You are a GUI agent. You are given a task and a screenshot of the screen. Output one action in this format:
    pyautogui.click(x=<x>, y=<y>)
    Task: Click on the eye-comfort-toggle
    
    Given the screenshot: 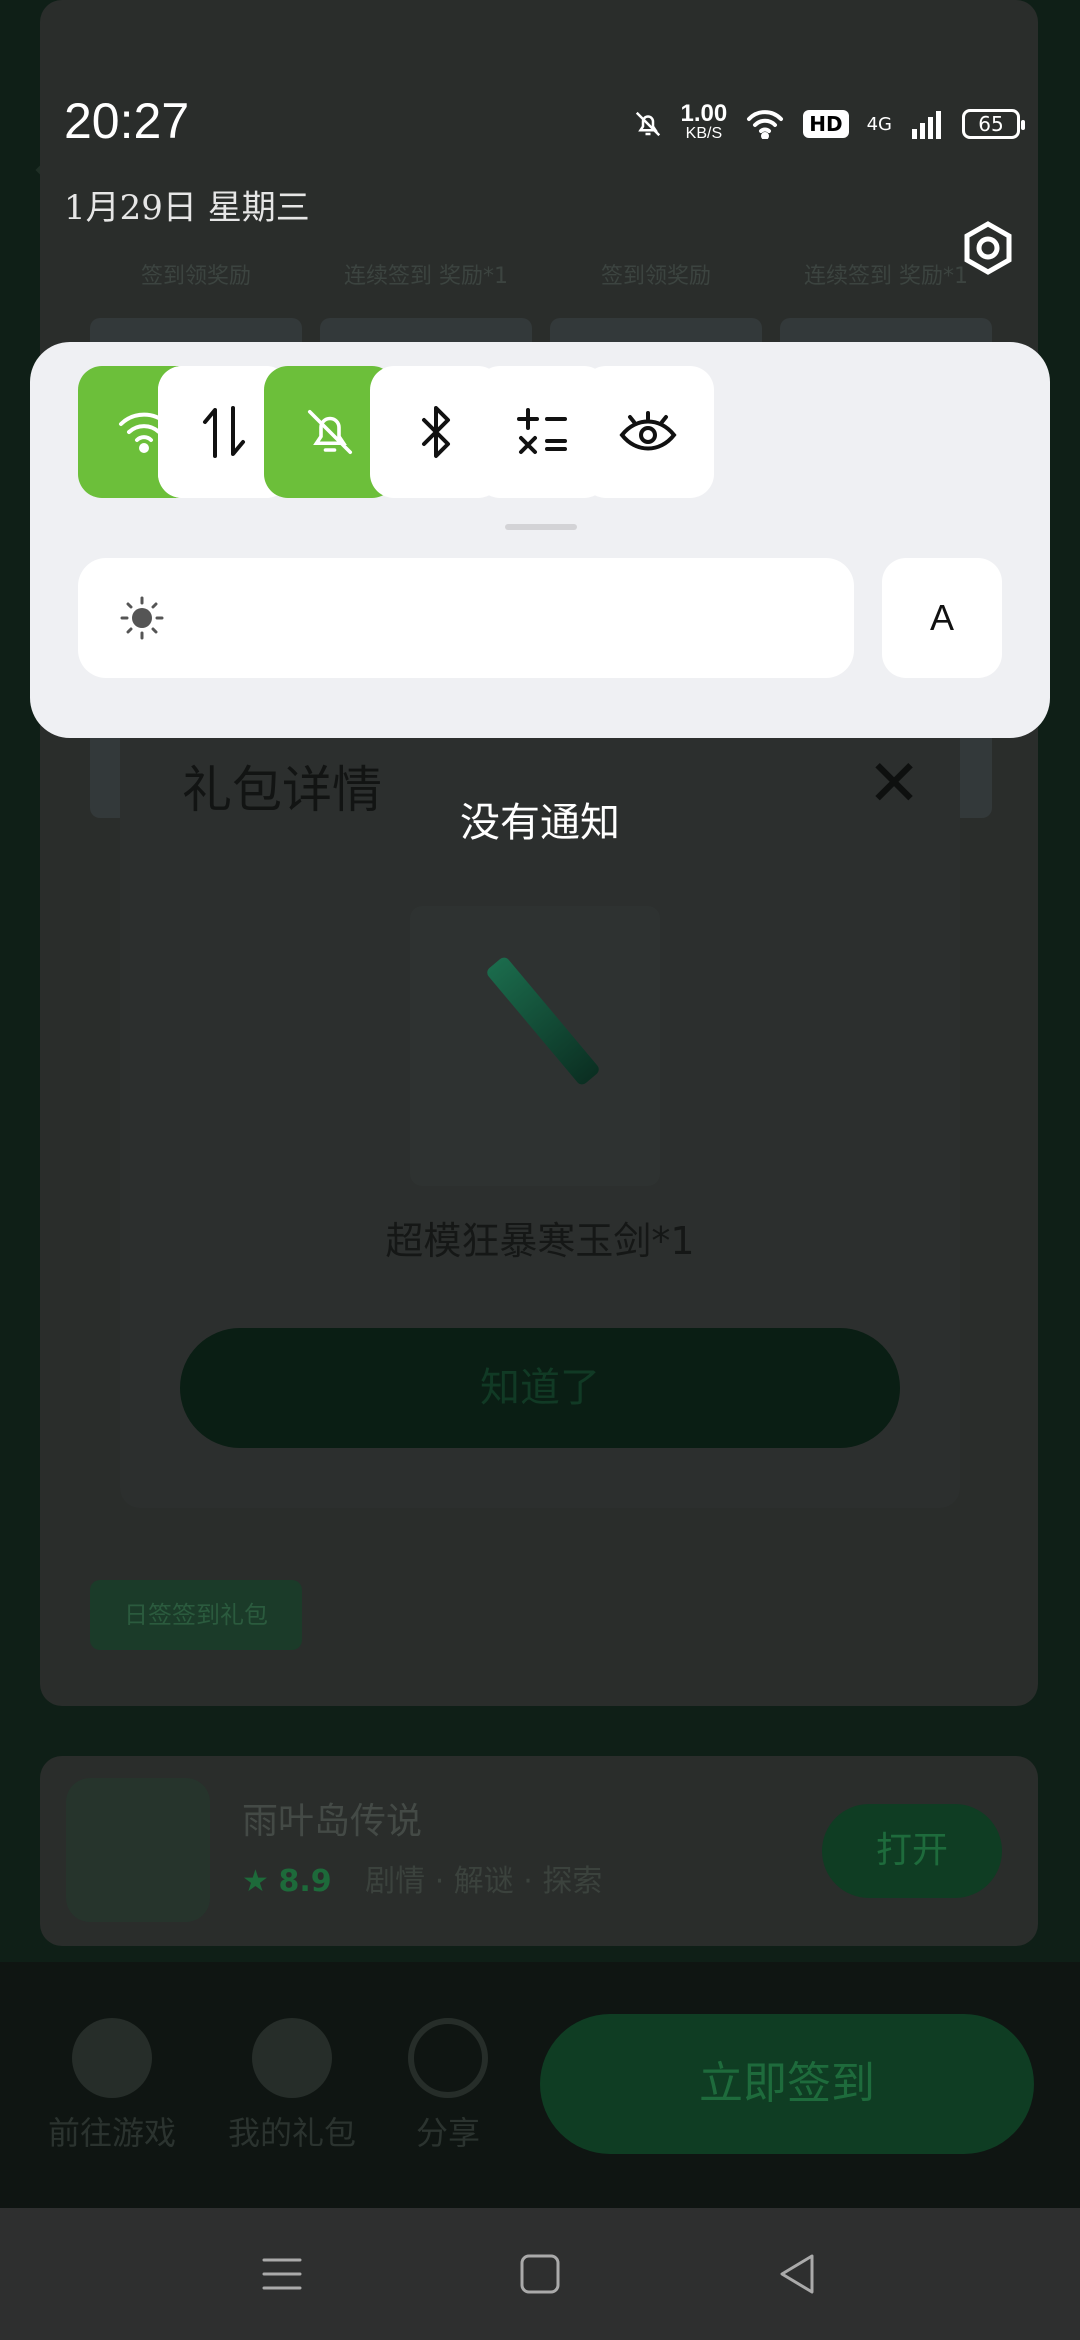 What is the action you would take?
    pyautogui.click(x=648, y=432)
    